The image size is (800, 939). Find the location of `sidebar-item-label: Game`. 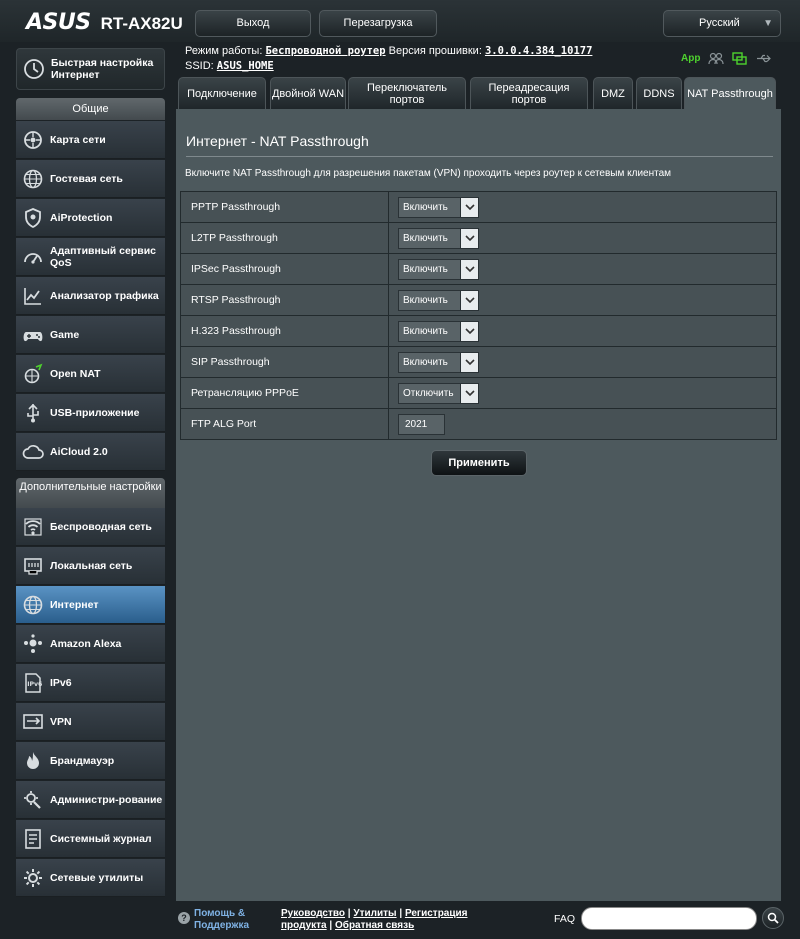

sidebar-item-label: Game is located at coordinates (65, 334).